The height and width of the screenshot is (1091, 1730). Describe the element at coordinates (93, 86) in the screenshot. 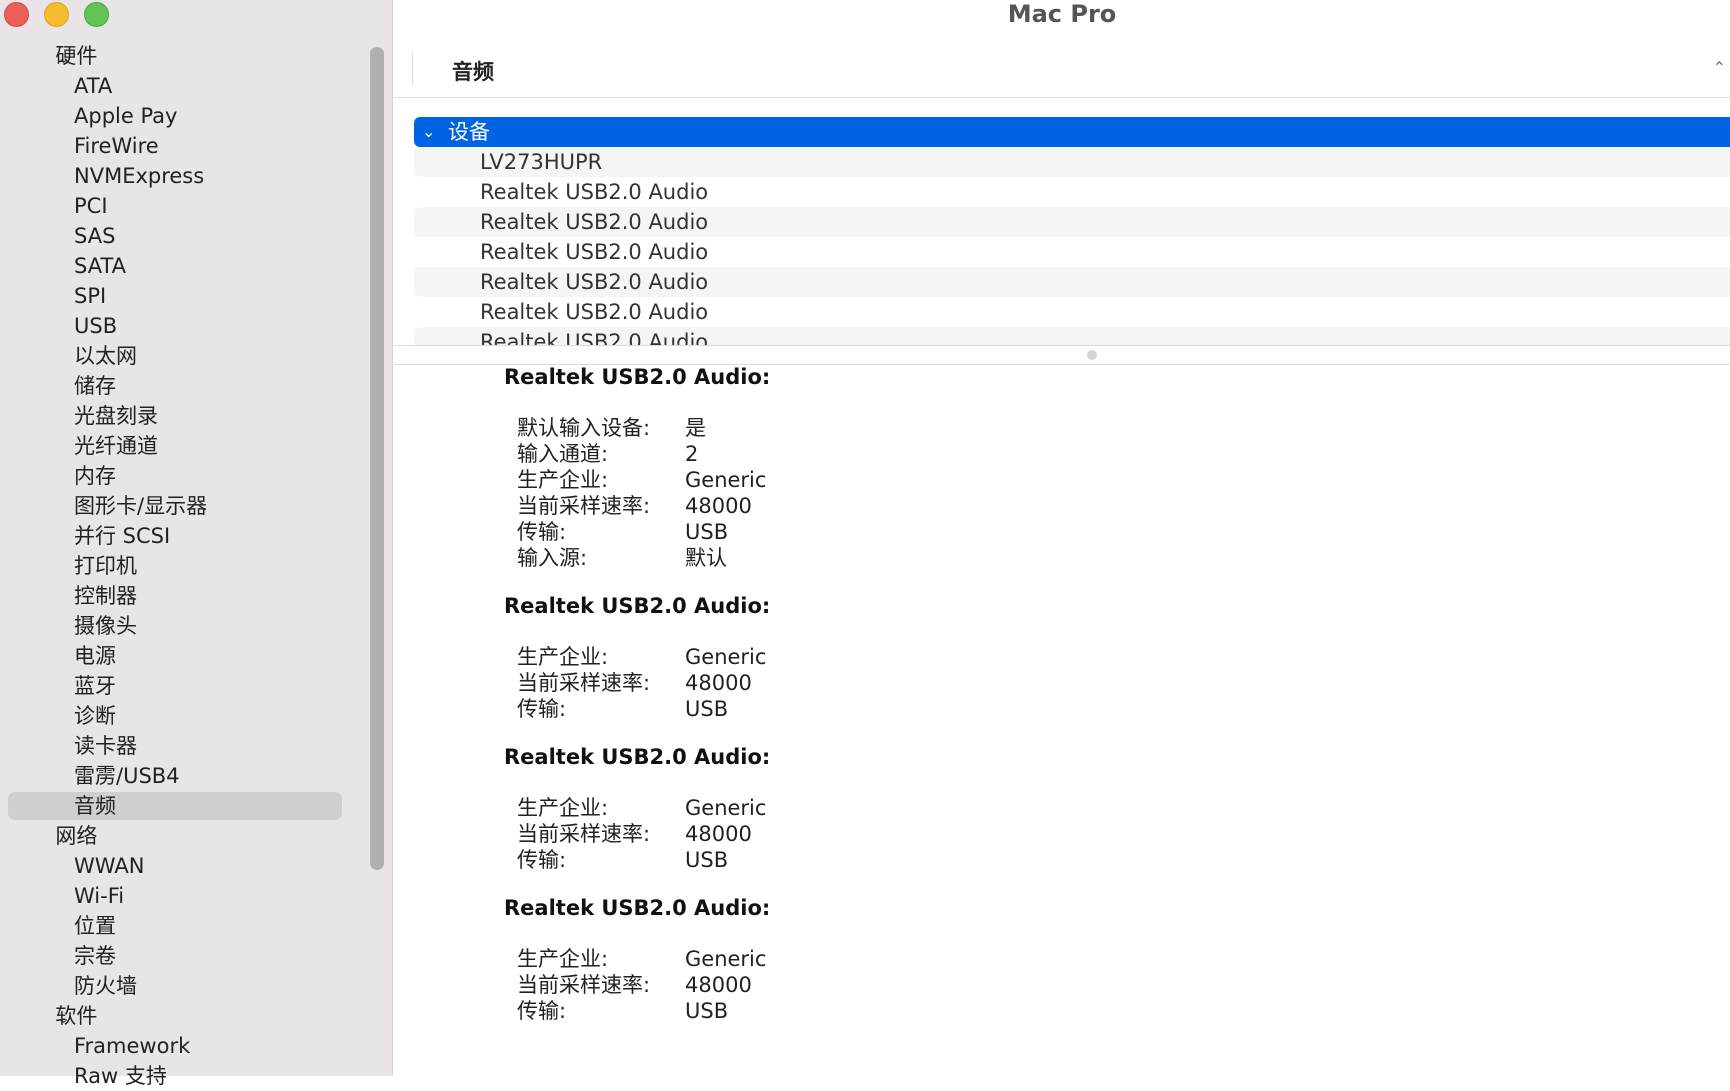

I see `sidebar-item-label: ATA` at that location.